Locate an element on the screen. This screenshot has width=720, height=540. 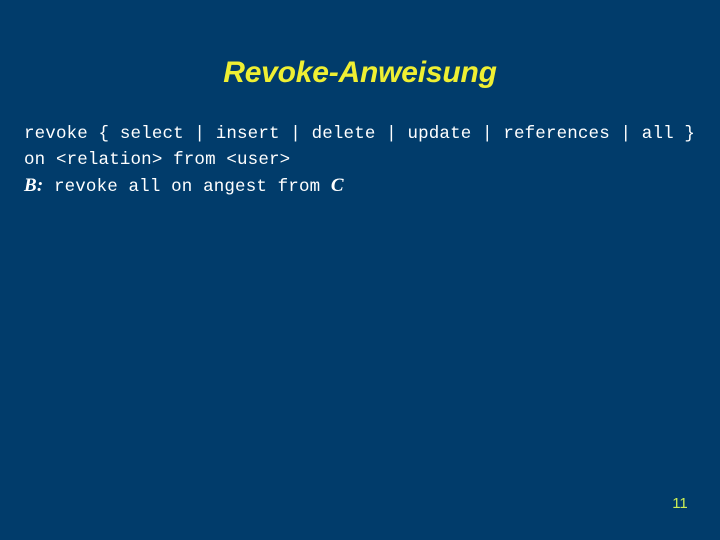
example-user-label: B: is located at coordinates (34, 185).